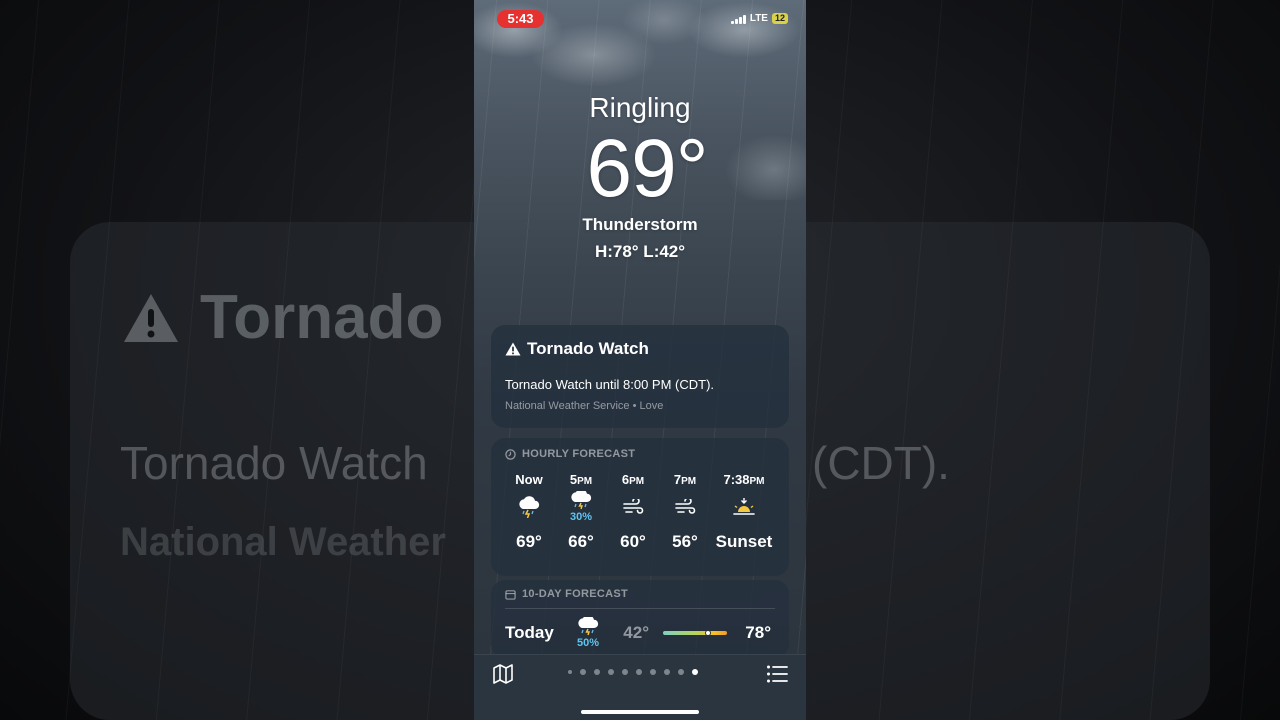  Describe the element at coordinates (513, 349) in the screenshot. I see `warning-icon` at that location.